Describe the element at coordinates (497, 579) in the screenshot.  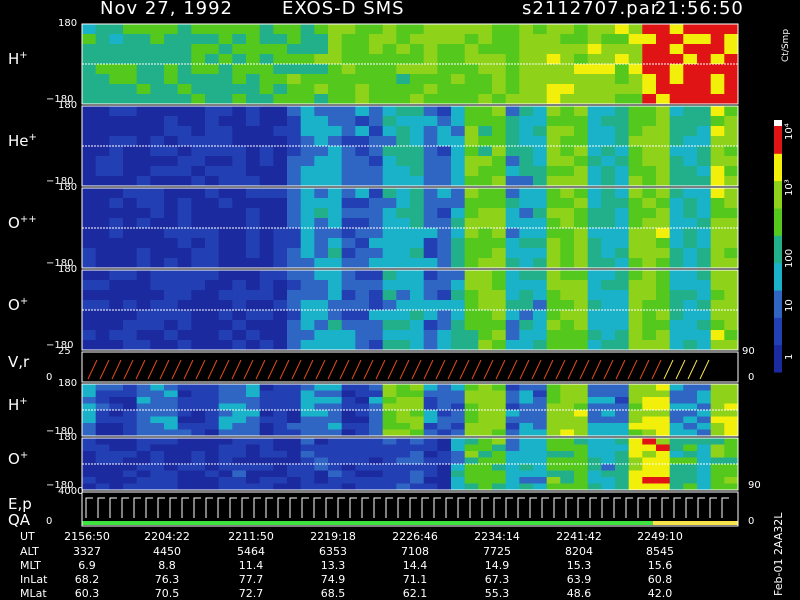
I see `orbit-value: 67.3` at that location.